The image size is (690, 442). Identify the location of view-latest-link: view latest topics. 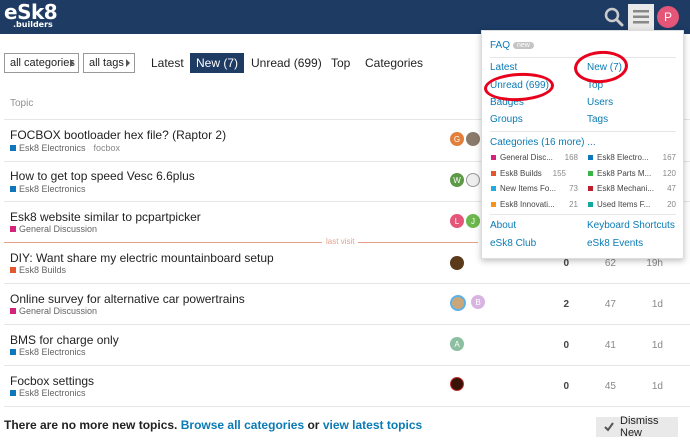
(372, 425).